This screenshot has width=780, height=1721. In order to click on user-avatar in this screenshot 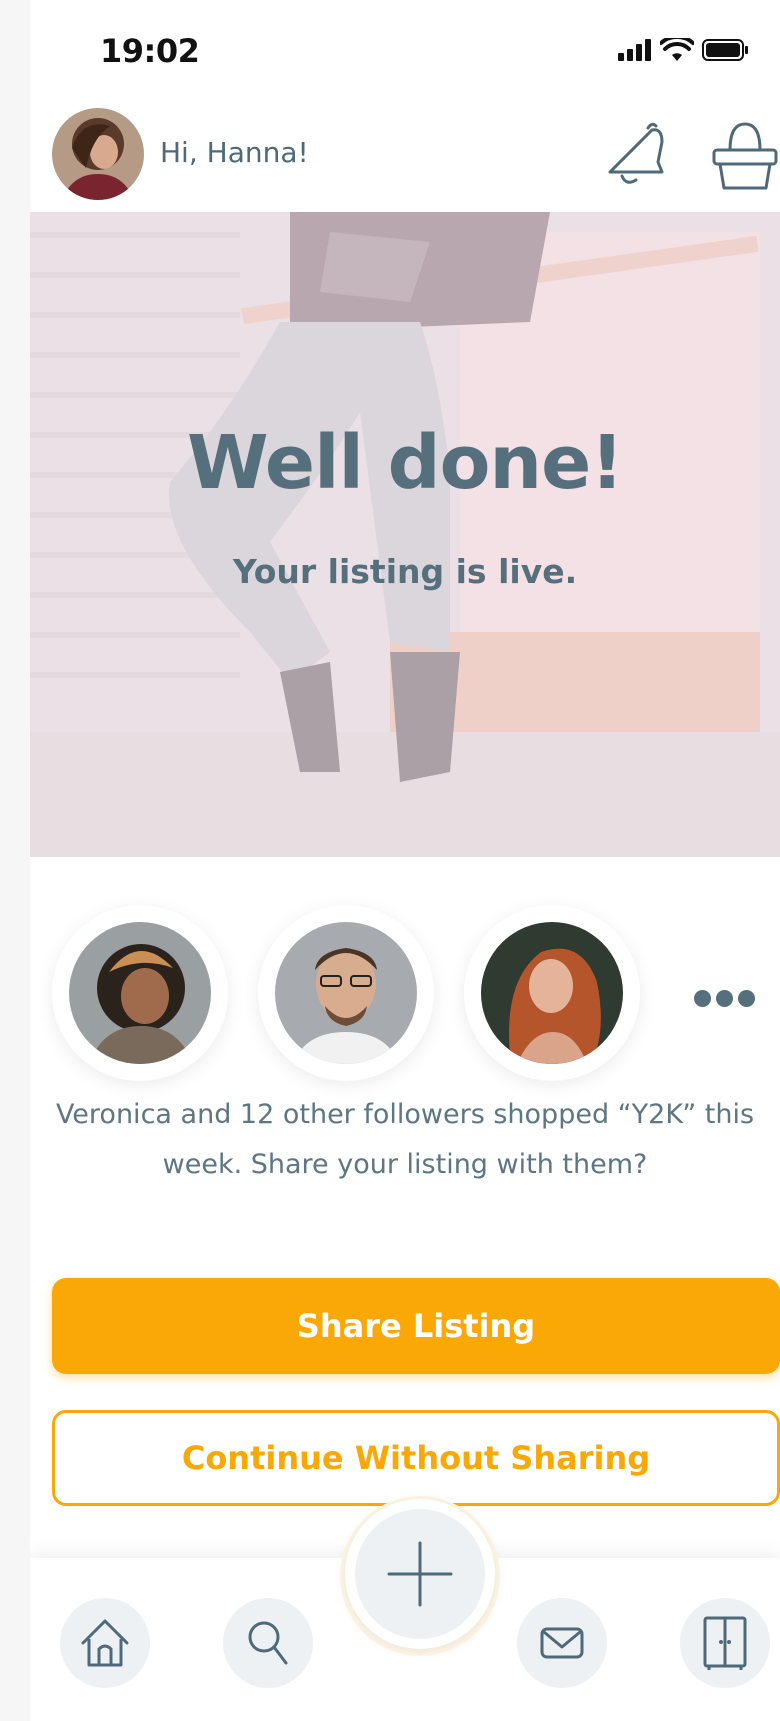, I will do `click(98, 154)`.